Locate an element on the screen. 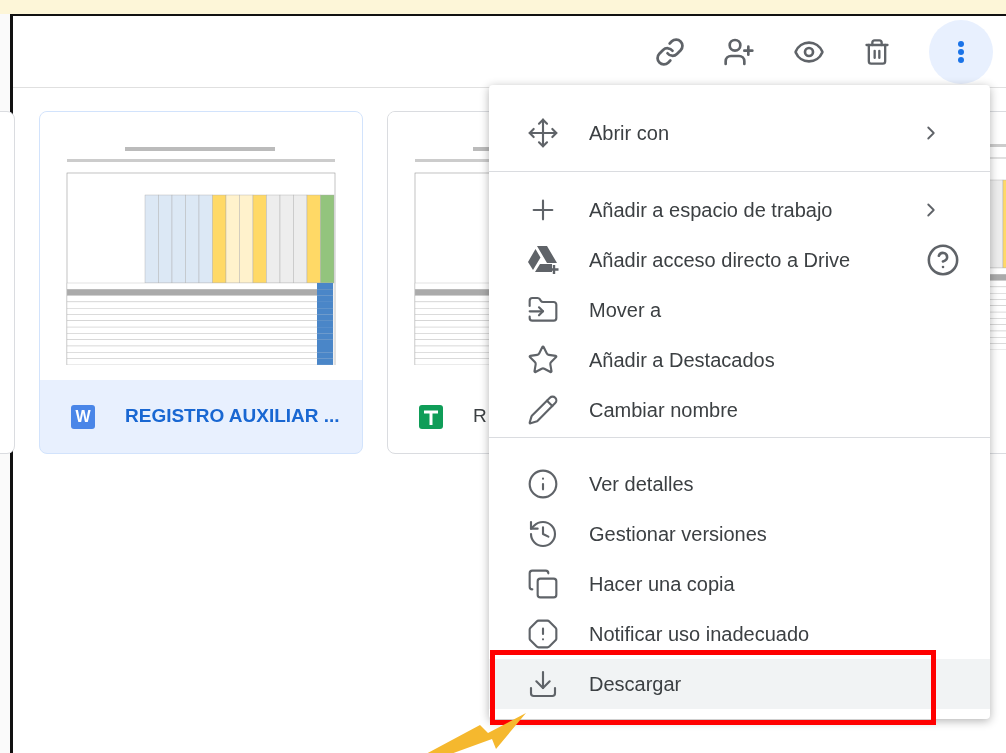 This screenshot has width=1006, height=753. menu-item: Hacer una copia is located at coordinates (739, 584).